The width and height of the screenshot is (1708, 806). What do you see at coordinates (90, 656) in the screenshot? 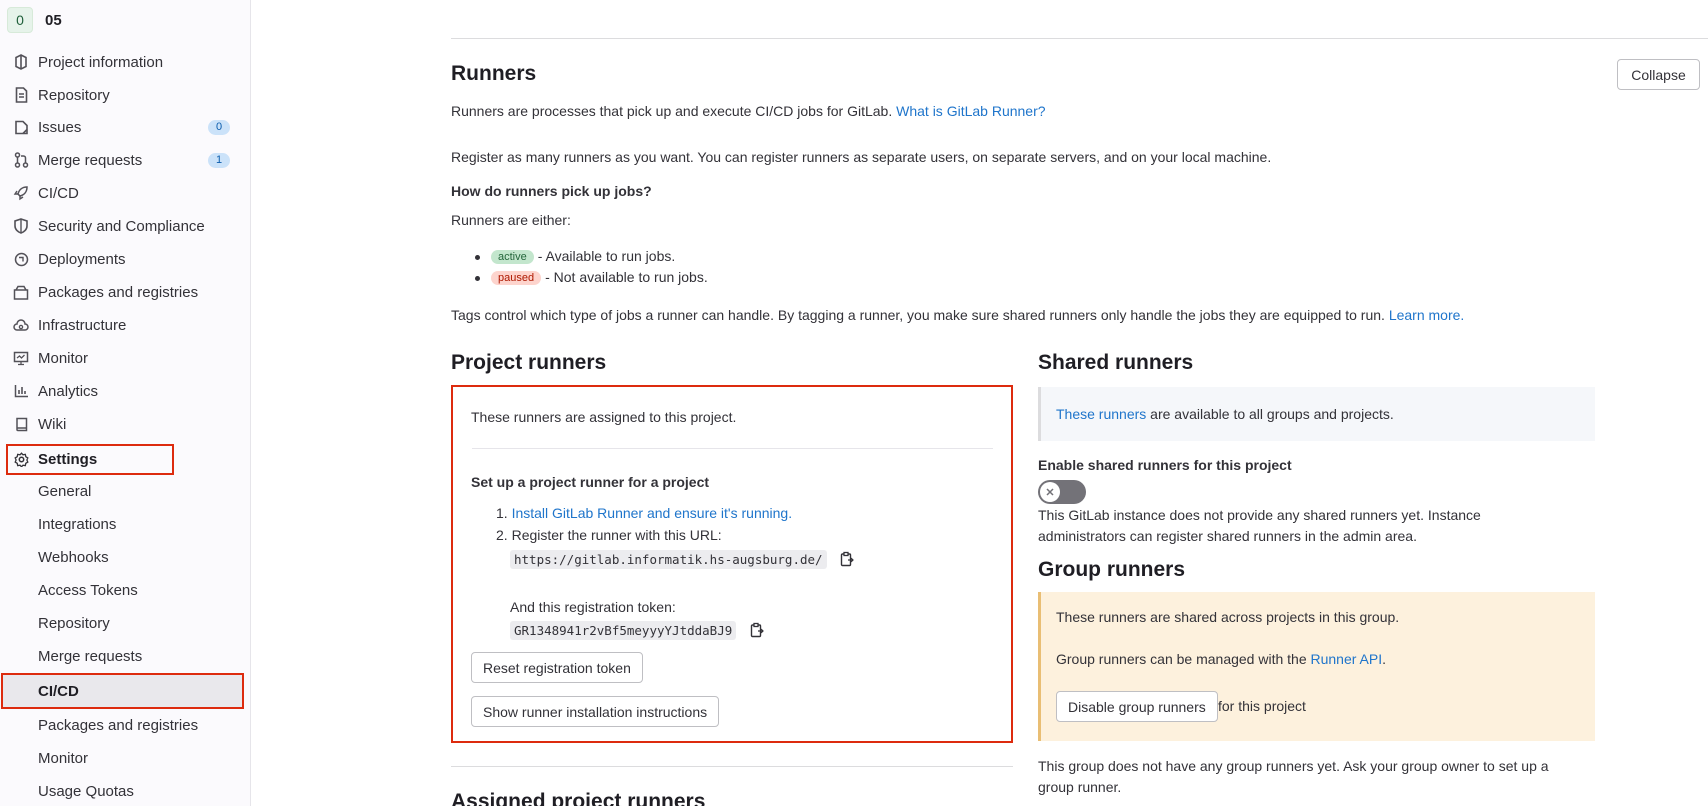
I see `settings-sub-merge-requests: Merge requests` at bounding box center [90, 656].